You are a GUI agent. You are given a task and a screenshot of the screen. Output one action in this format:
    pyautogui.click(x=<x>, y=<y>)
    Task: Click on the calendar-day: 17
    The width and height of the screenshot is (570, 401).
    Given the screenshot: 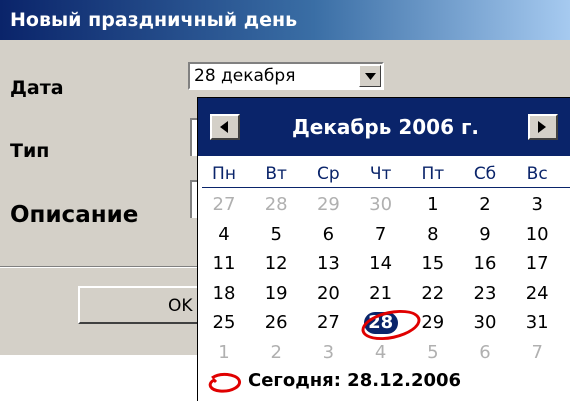 What is the action you would take?
    pyautogui.click(x=537, y=264)
    